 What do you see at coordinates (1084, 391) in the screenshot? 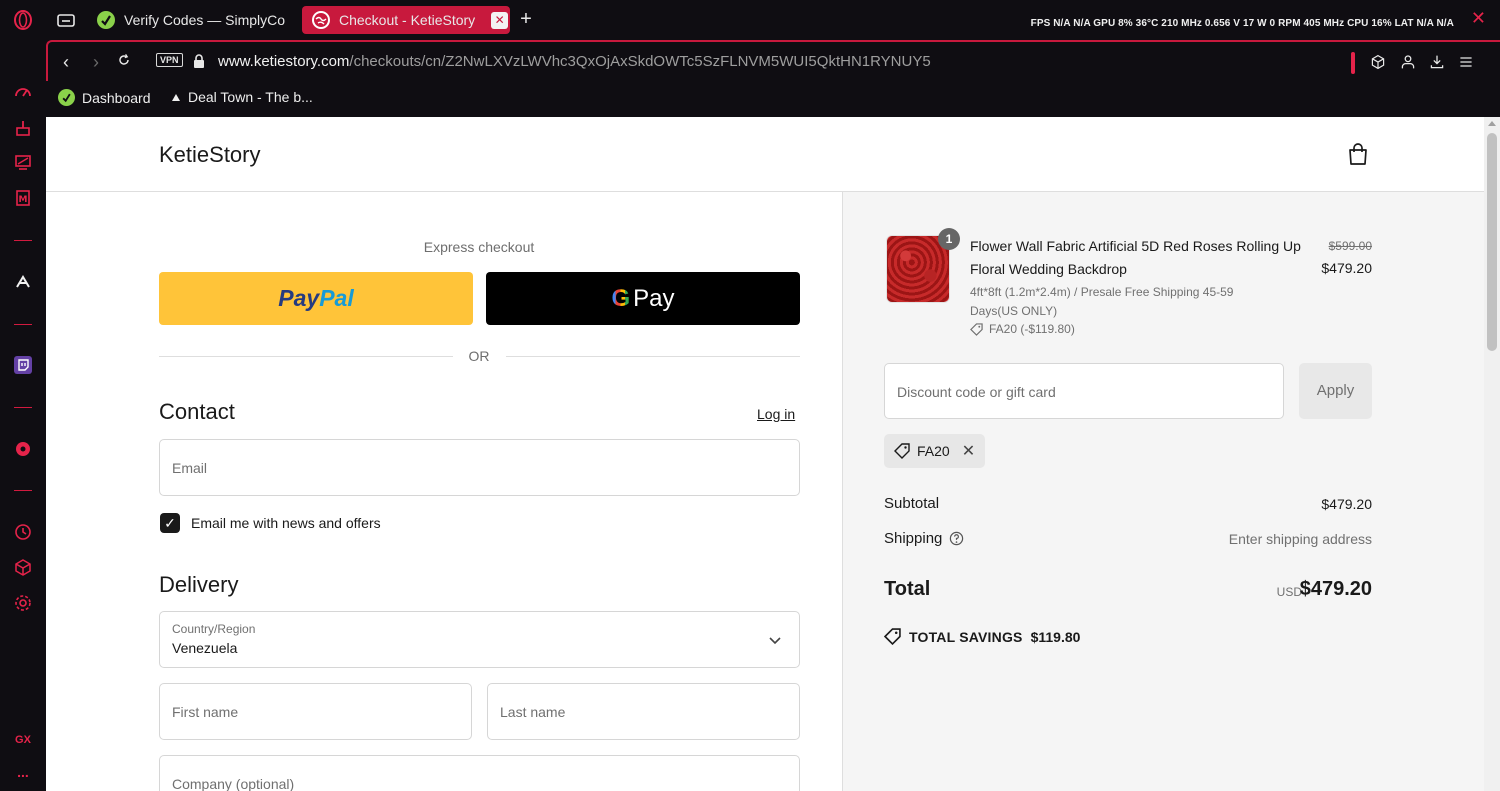
I see `discount-code-field: Discount code or gift card` at bounding box center [1084, 391].